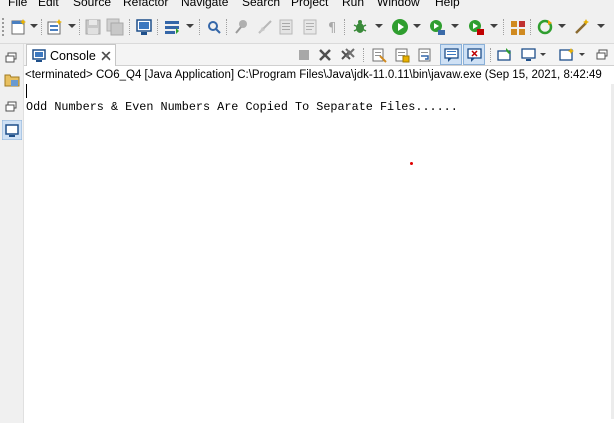 This screenshot has height=423, width=614. Describe the element at coordinates (417, 26) in the screenshot. I see `run-dropdown-icon` at that location.